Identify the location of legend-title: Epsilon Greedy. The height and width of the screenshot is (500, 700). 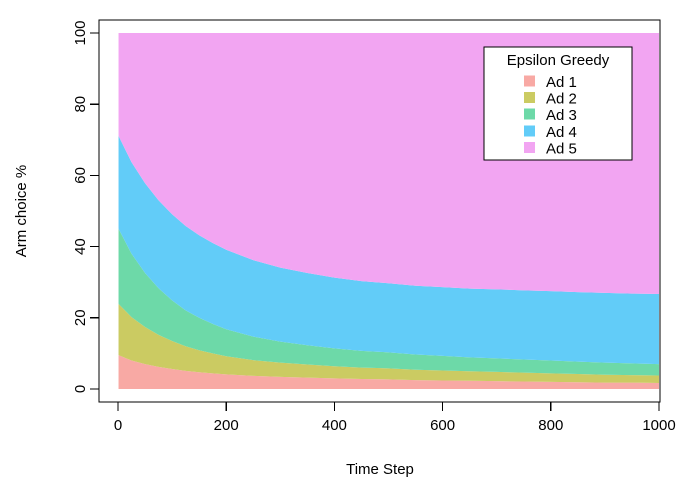
(558, 60).